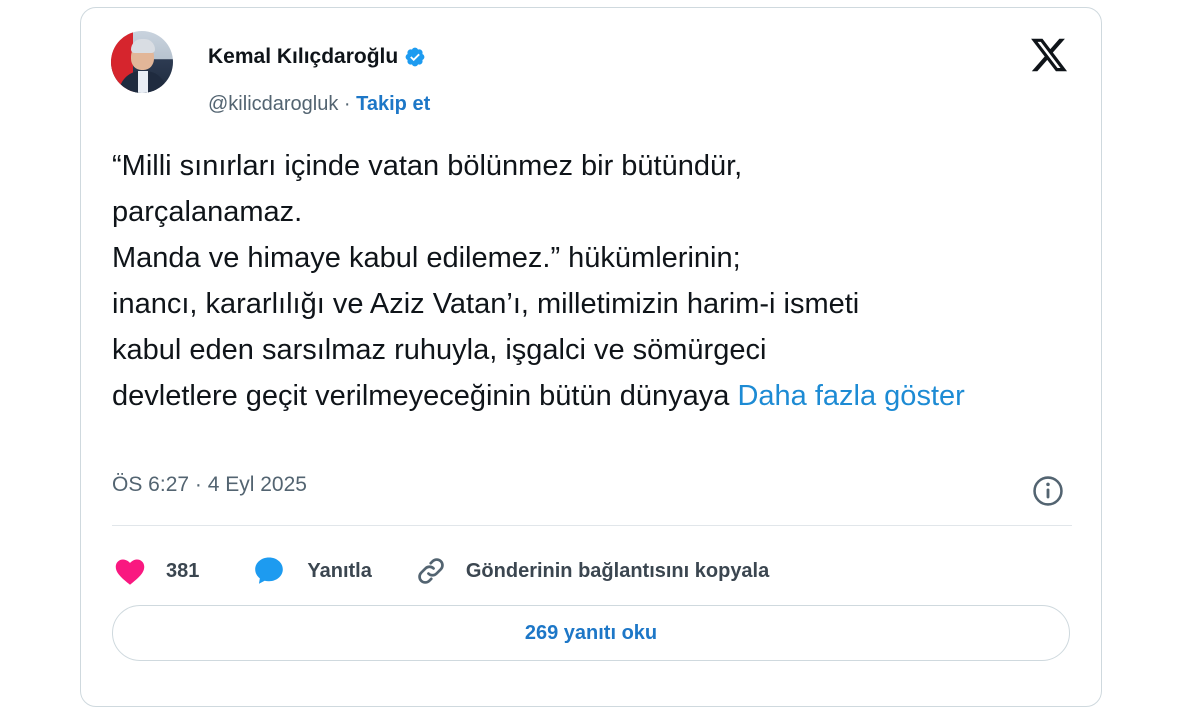 The image size is (1200, 707). I want to click on info-icon, so click(1048, 491).